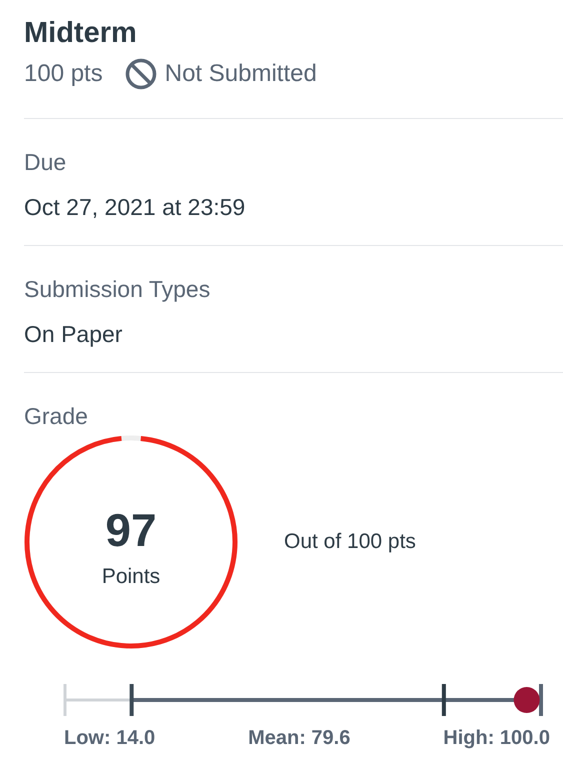 This screenshot has height=784, width=563. Describe the element at coordinates (240, 74) in the screenshot. I see `status-text: Not Submitted` at that location.